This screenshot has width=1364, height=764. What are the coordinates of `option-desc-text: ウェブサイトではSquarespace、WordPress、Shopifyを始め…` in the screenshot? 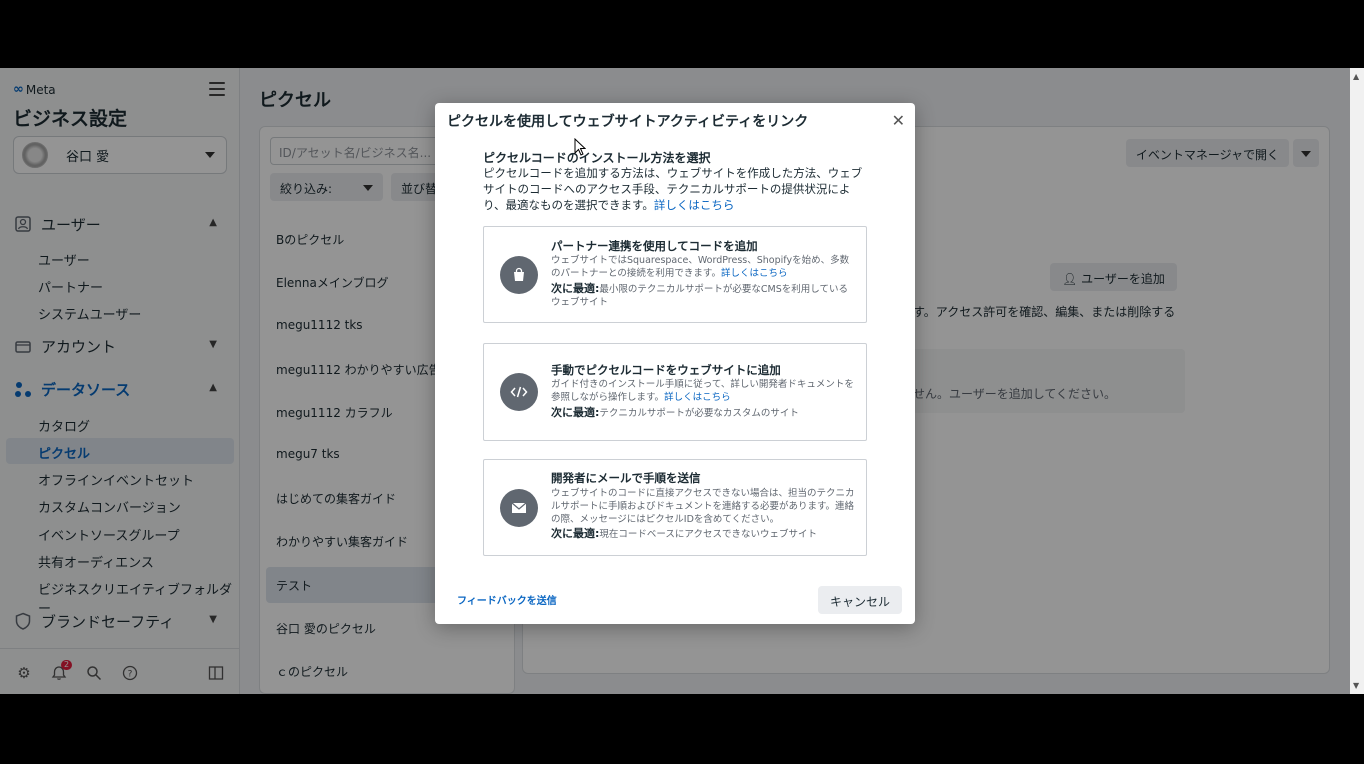 It's located at (700, 267).